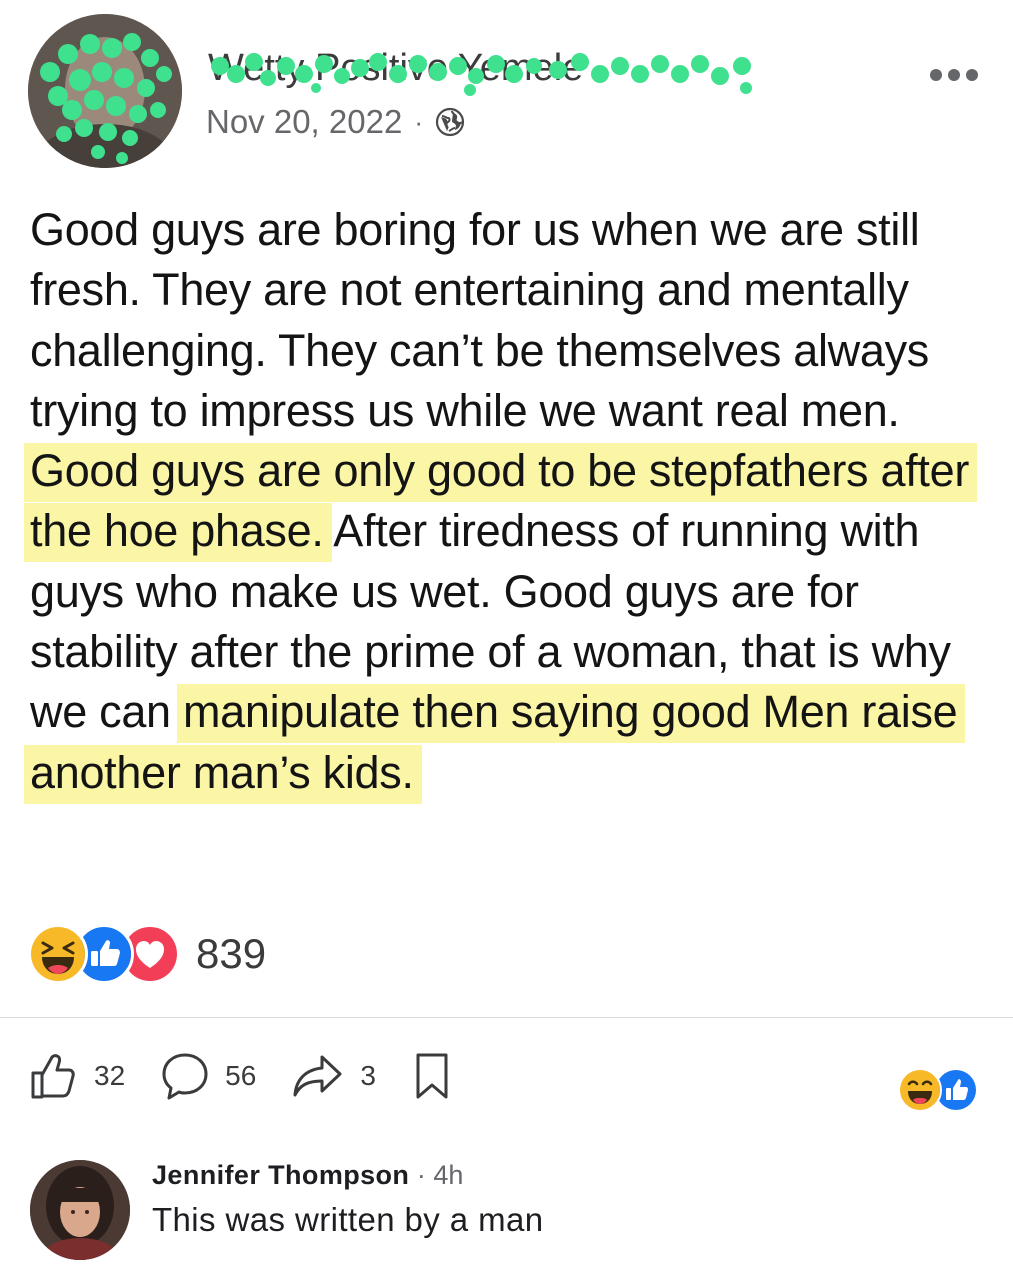 The image size is (1013, 1280). Describe the element at coordinates (231, 953) in the screenshot. I see `reaction-count: 839` at that location.